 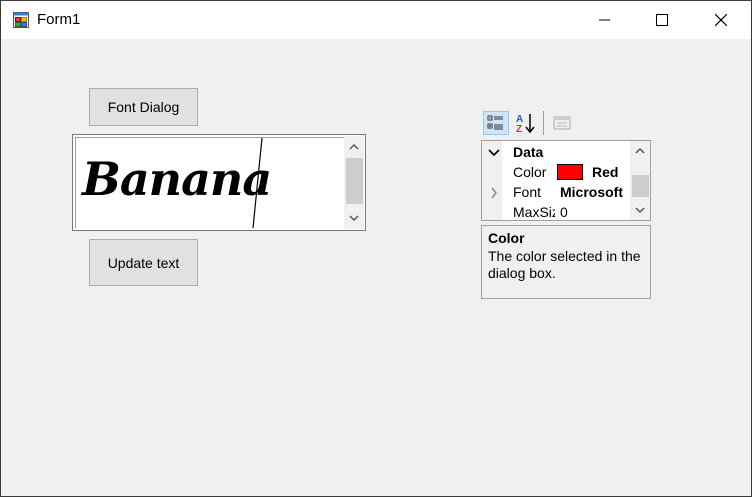 What do you see at coordinates (177, 179) in the screenshot?
I see `rich-text-content: Banana` at bounding box center [177, 179].